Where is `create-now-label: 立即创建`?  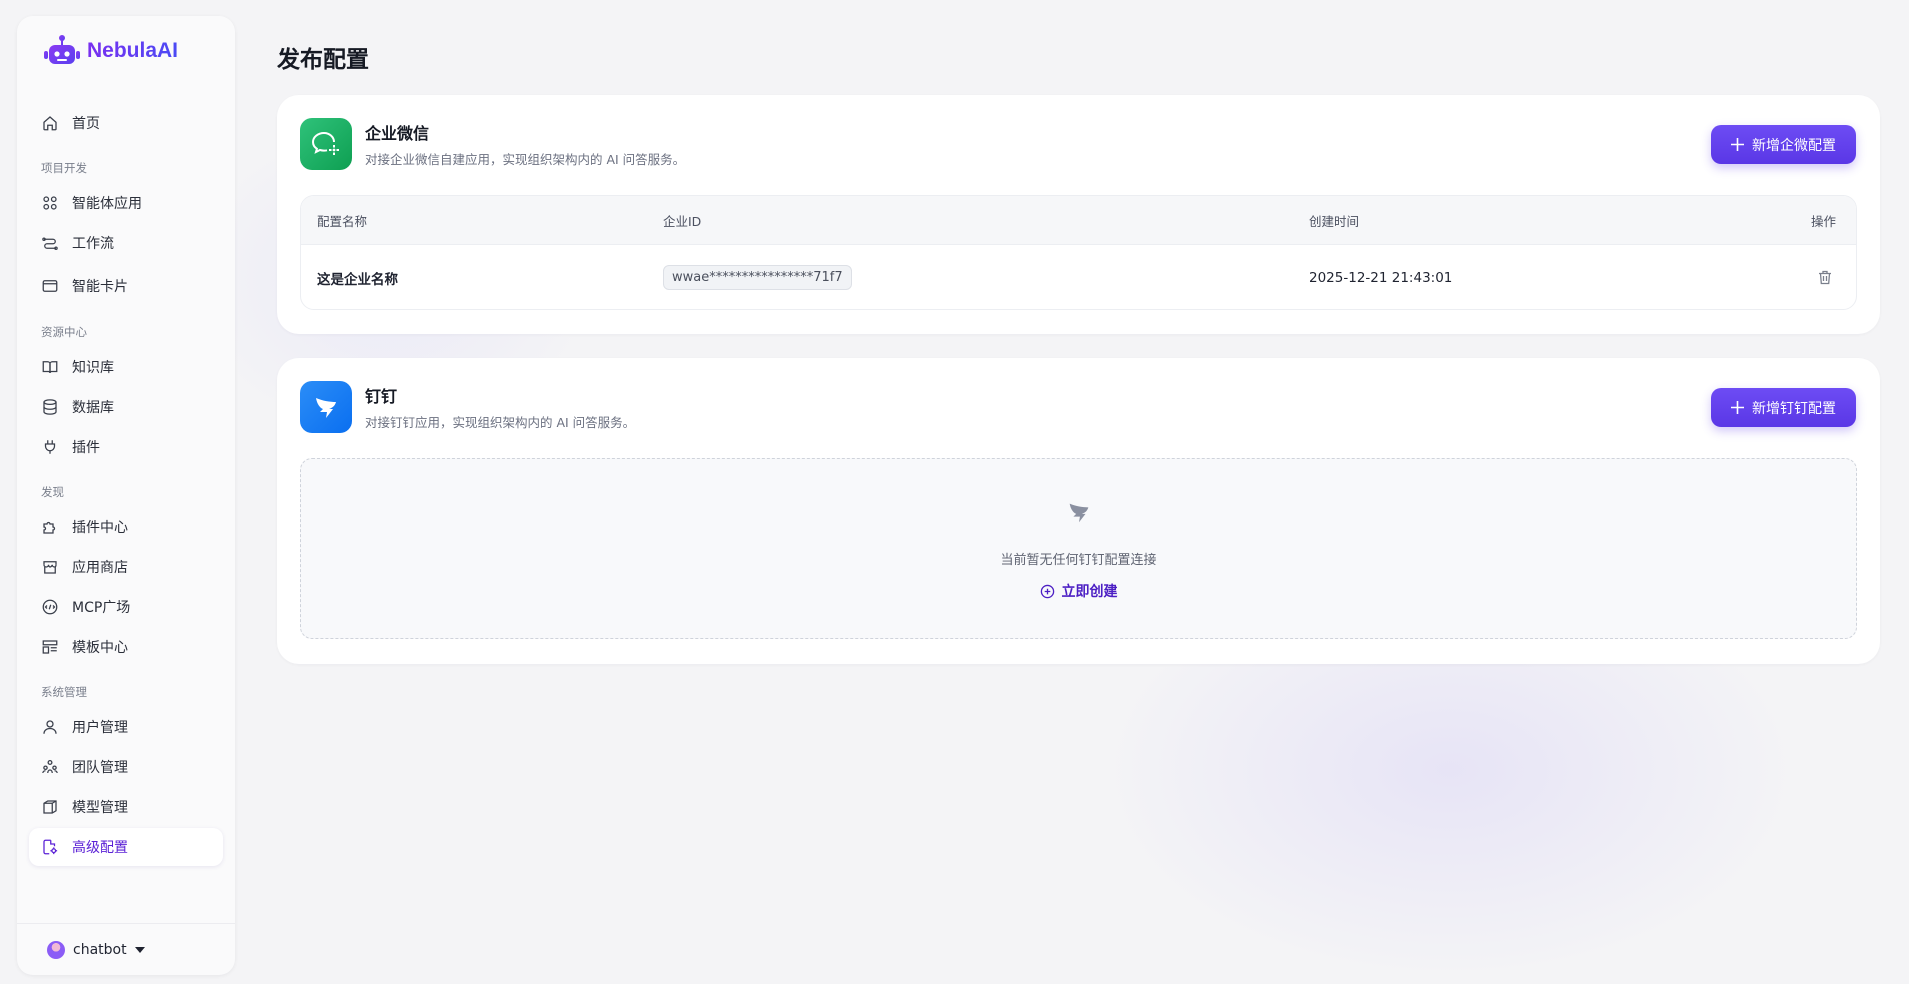
create-now-label: 立即创建 is located at coordinates (1089, 592).